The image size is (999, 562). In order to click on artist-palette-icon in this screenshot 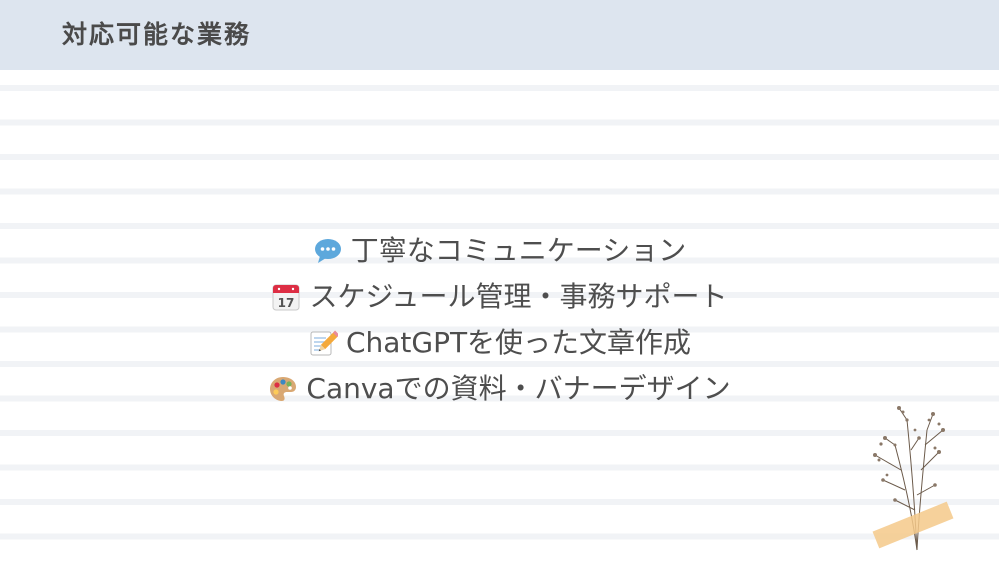, I will do `click(283, 389)`.